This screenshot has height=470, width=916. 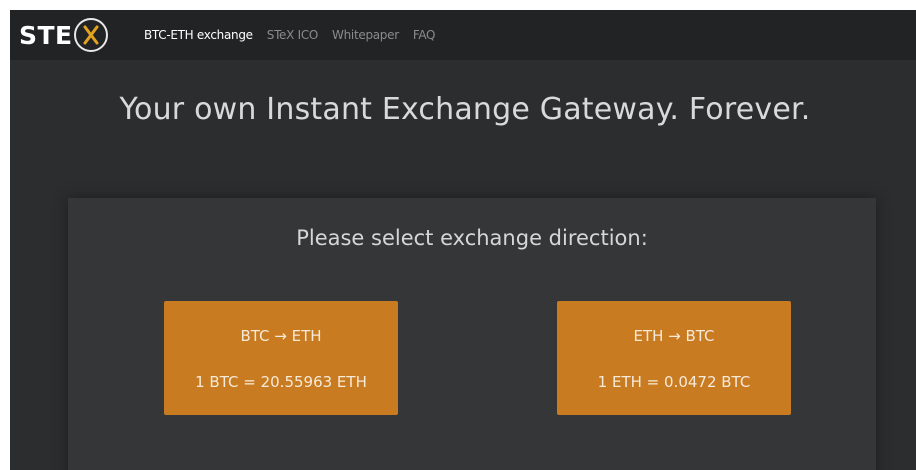 I want to click on exchange-rate: 1 BTC = 20.55963 ETH, so click(x=281, y=382).